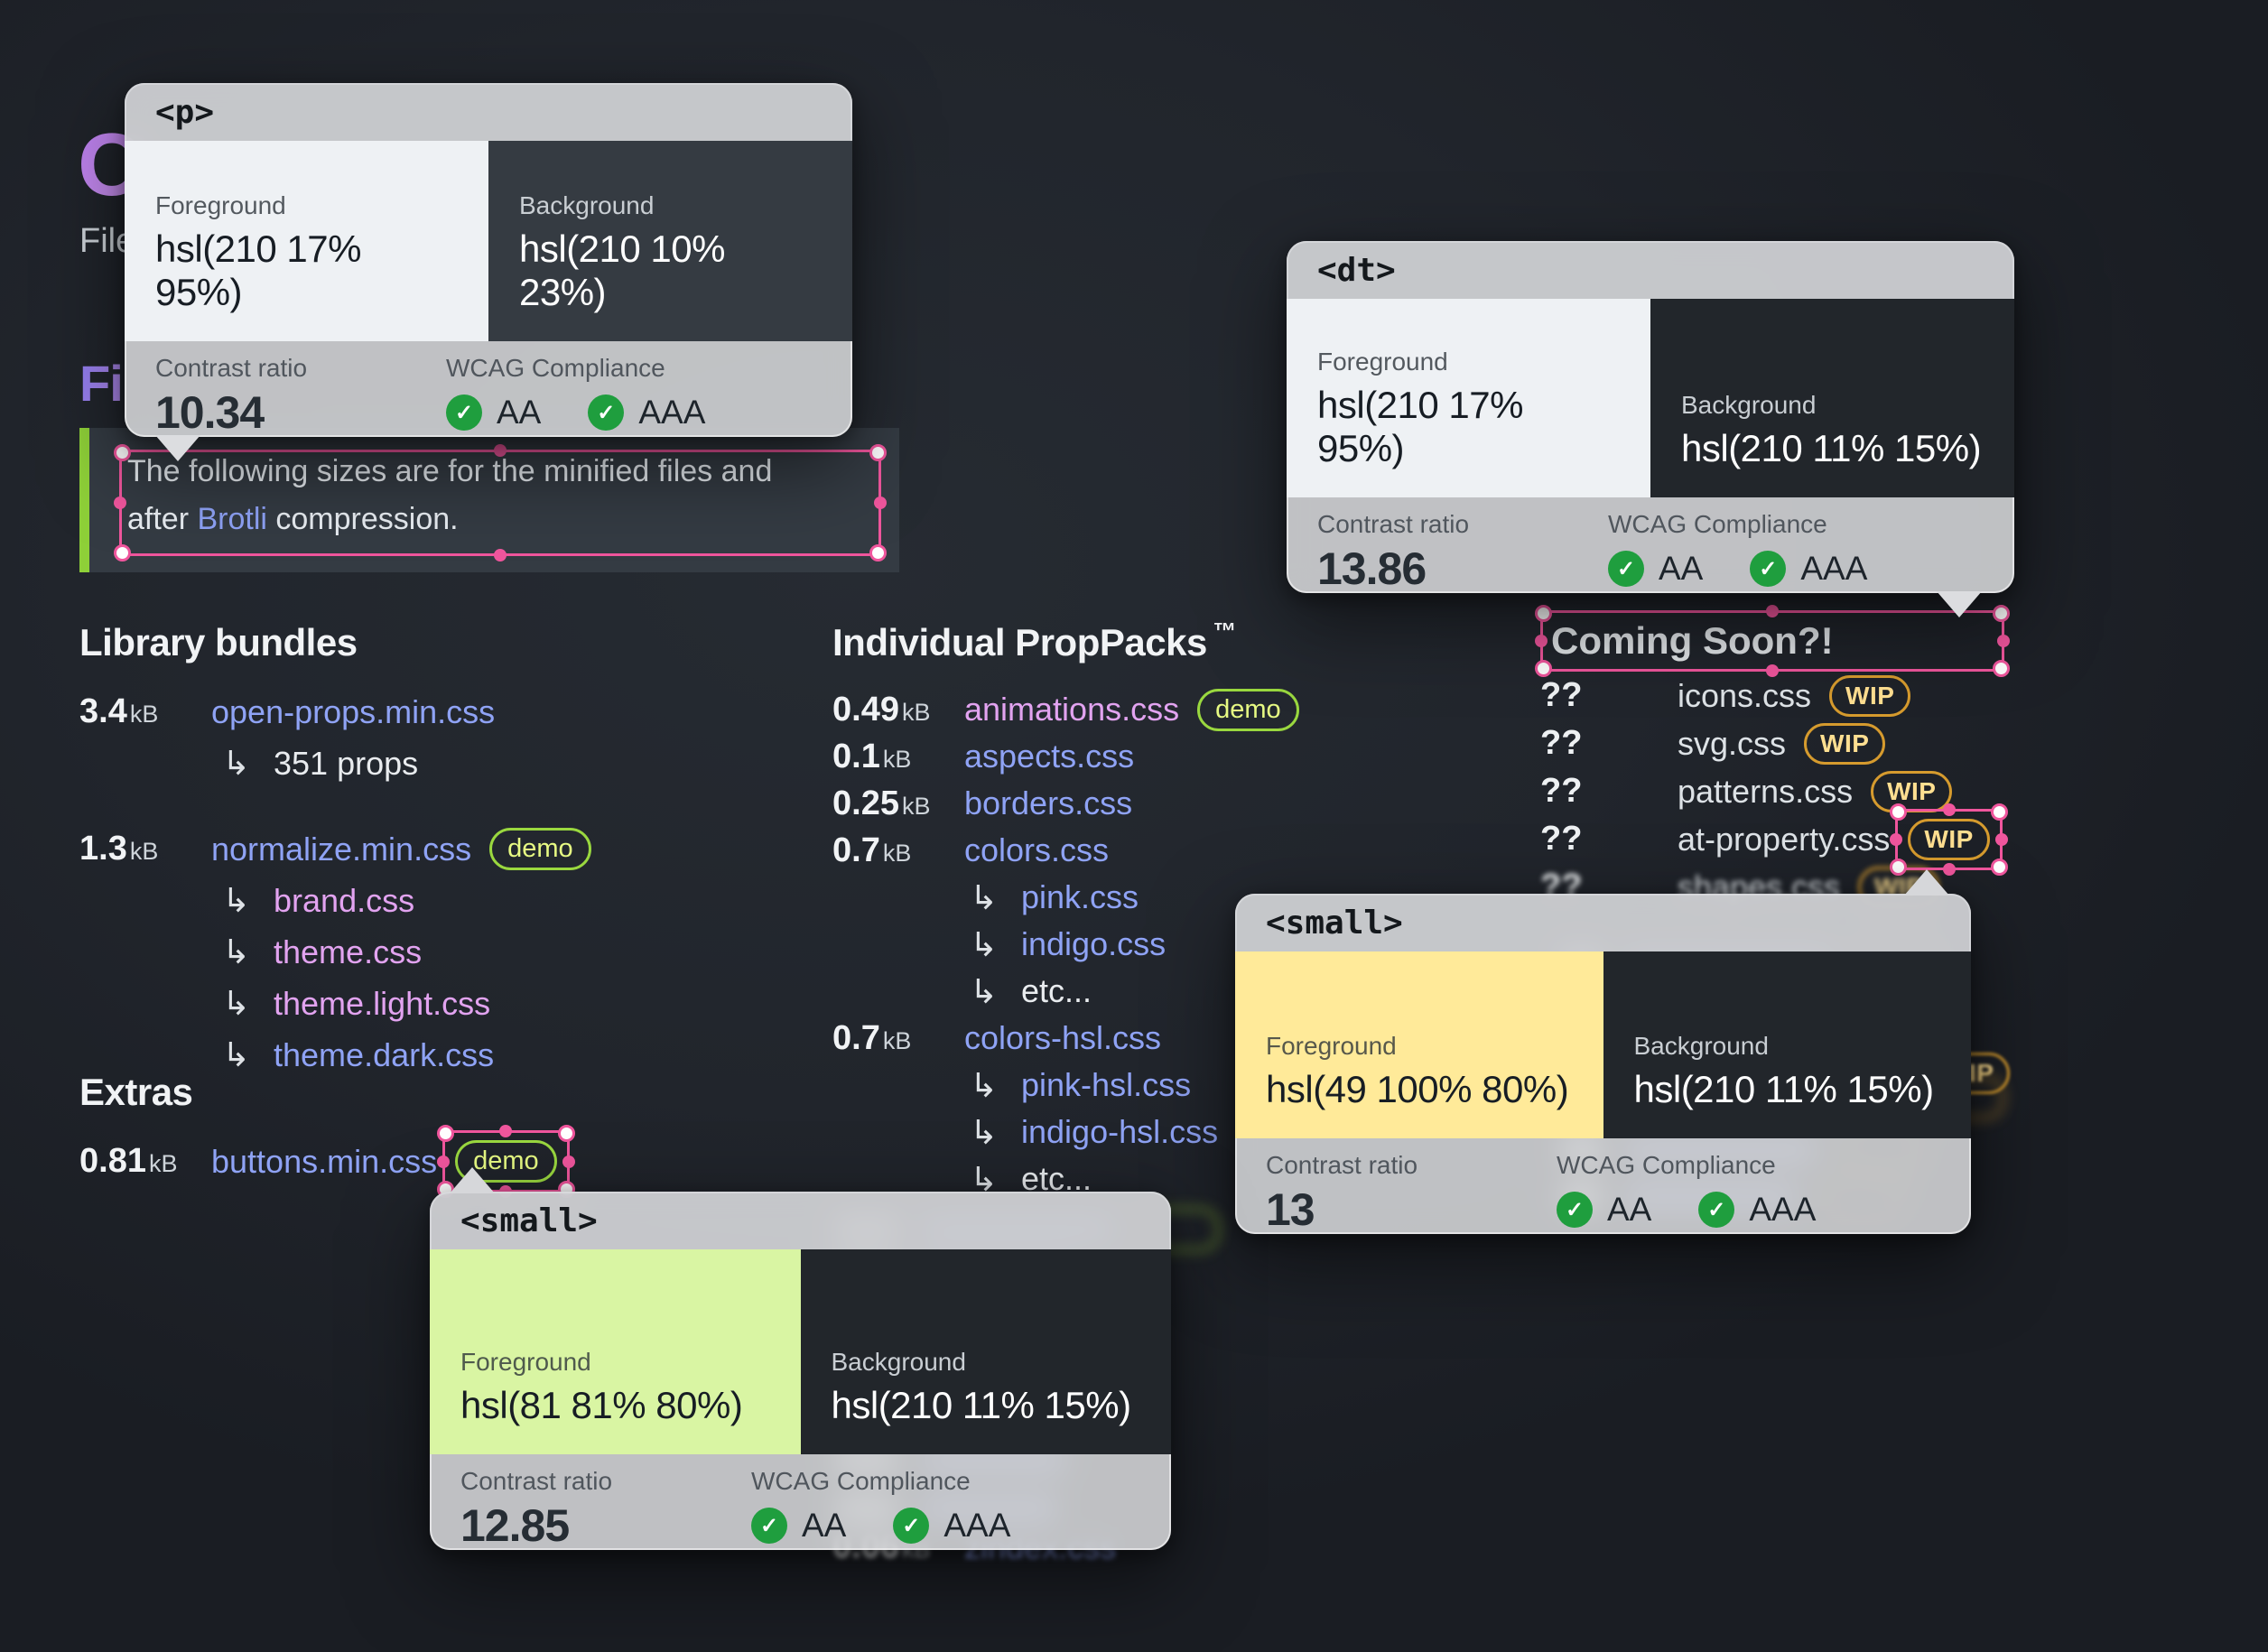 This screenshot has height=1652, width=2268. I want to click on file-name: patterns.css, so click(1766, 791).